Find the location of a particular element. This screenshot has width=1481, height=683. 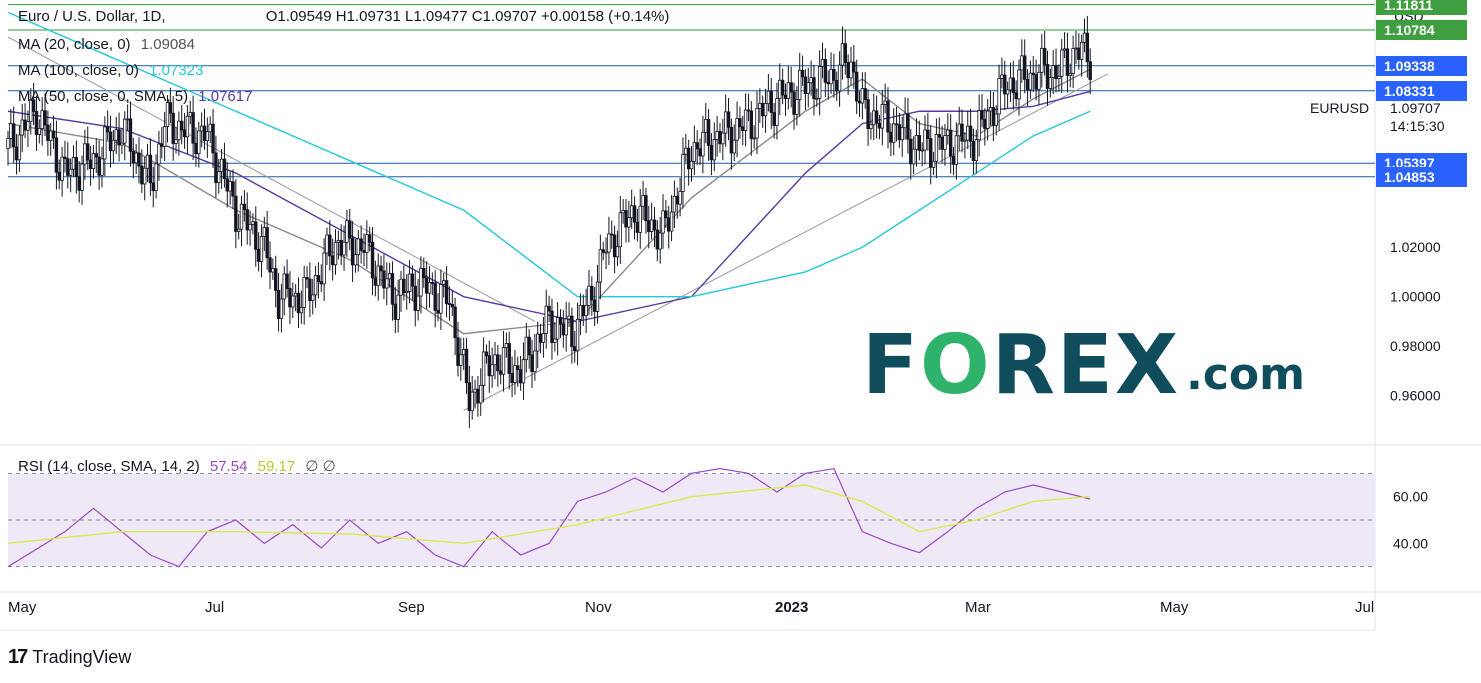

price-axis-tick: 0.98000 is located at coordinates (1415, 346).